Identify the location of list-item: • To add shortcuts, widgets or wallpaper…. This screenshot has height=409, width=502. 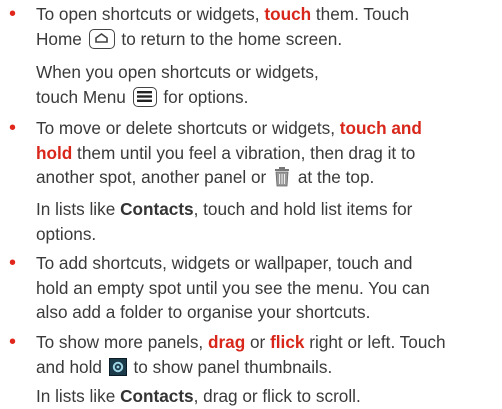
(219, 287).